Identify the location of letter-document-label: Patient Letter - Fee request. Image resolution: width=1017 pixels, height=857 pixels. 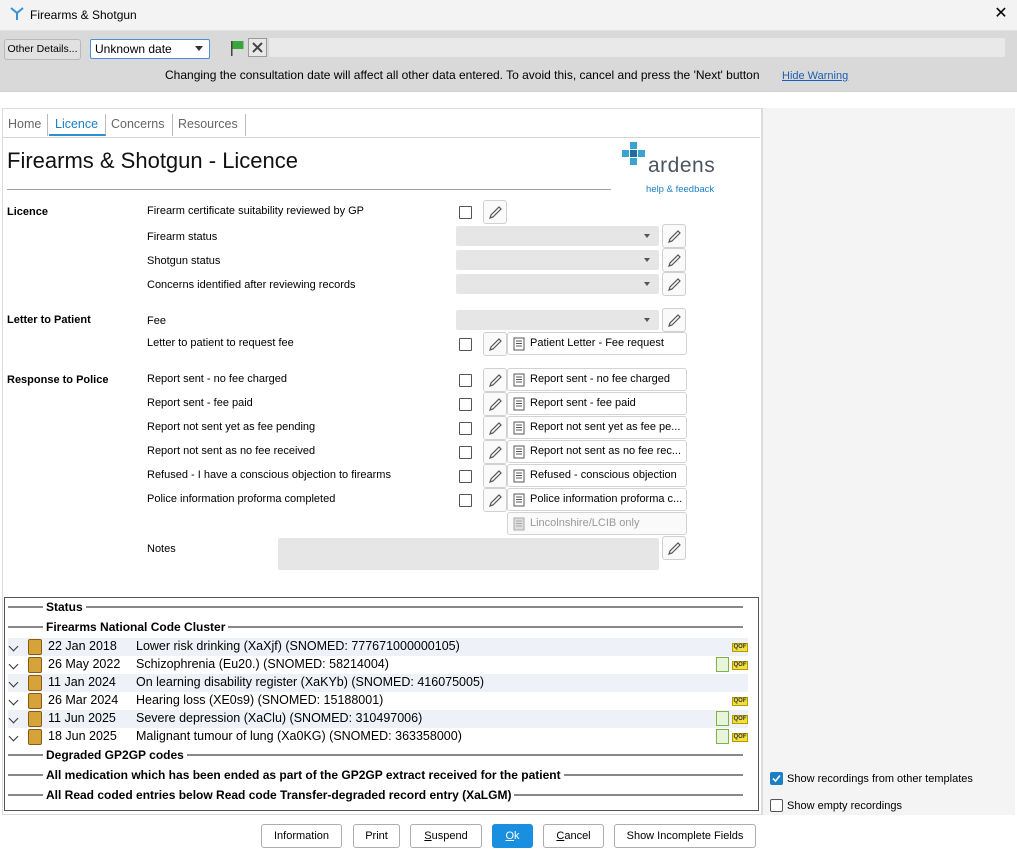
(597, 343).